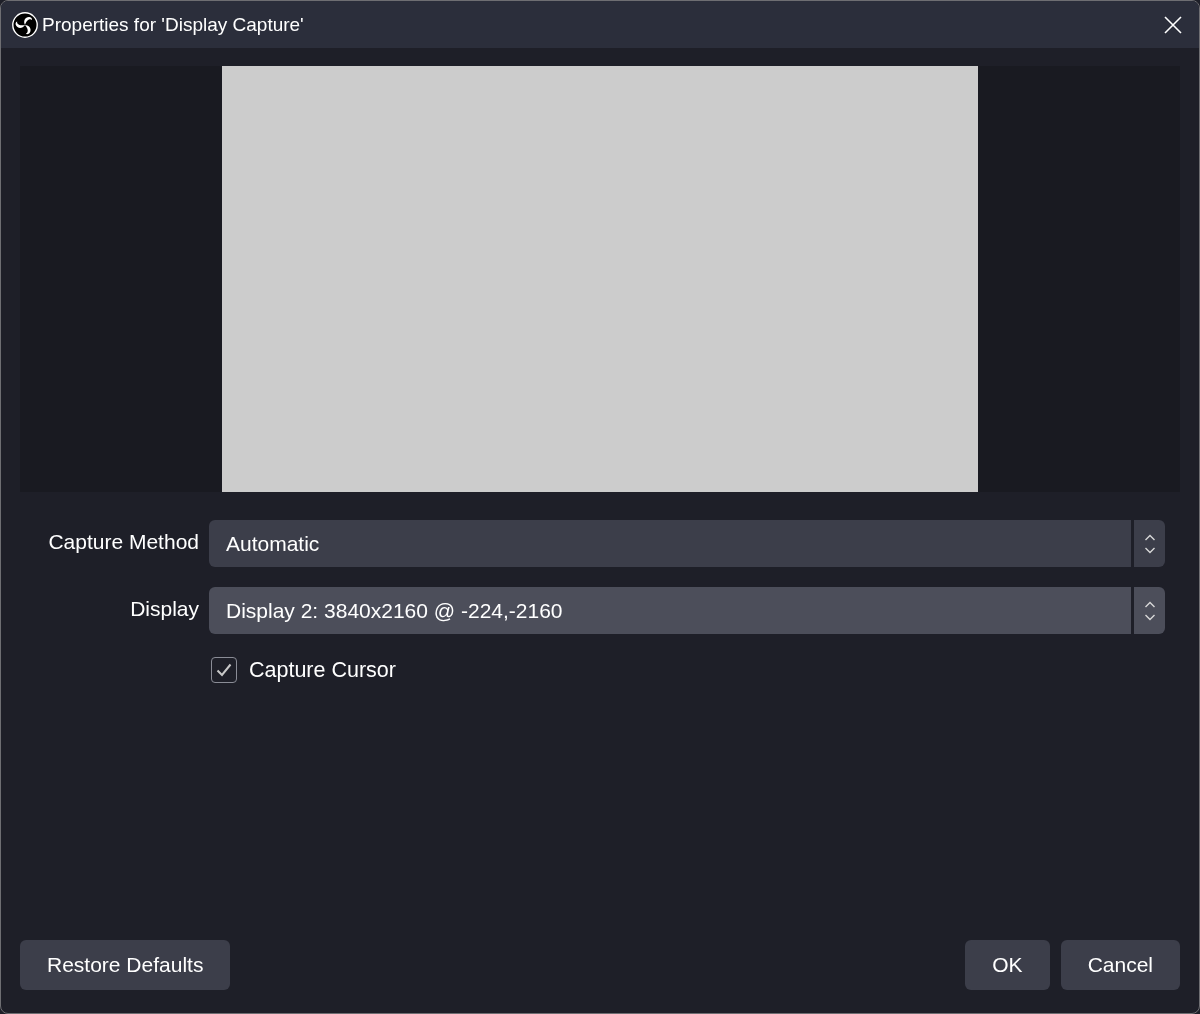  Describe the element at coordinates (1120, 965) in the screenshot. I see `cancel-button: Cancel` at that location.